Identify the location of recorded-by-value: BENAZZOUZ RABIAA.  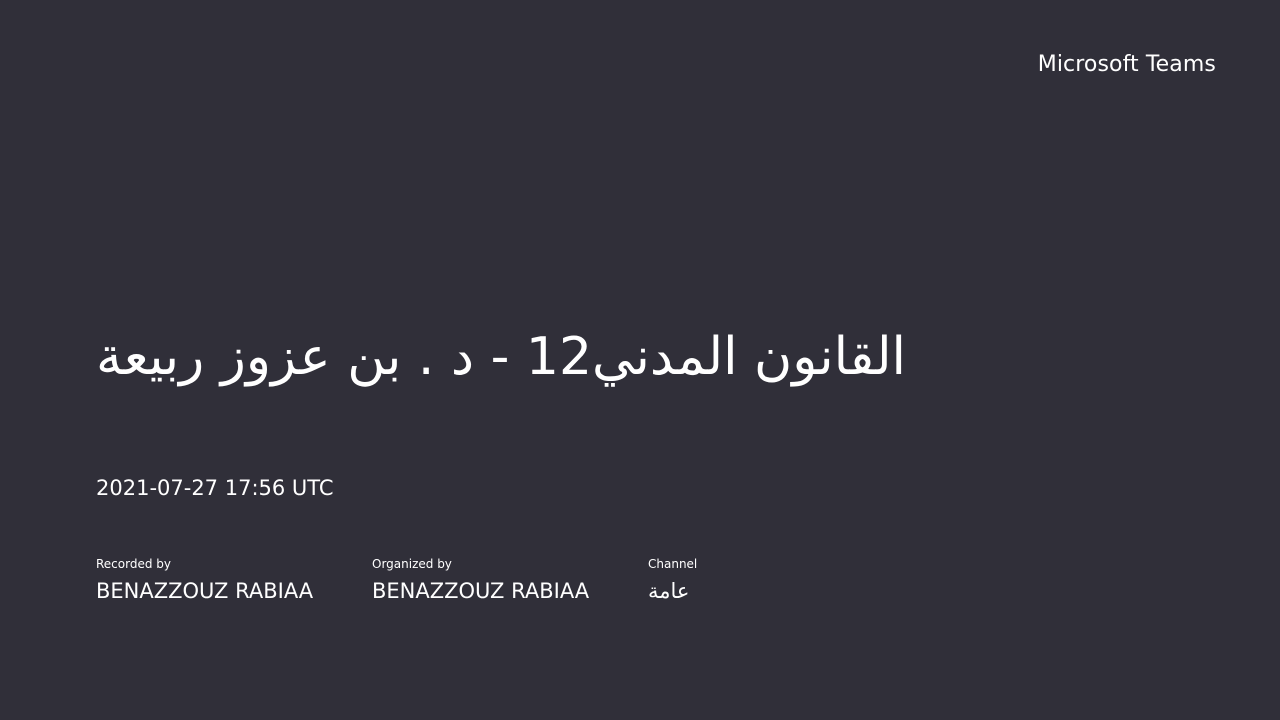
(205, 591).